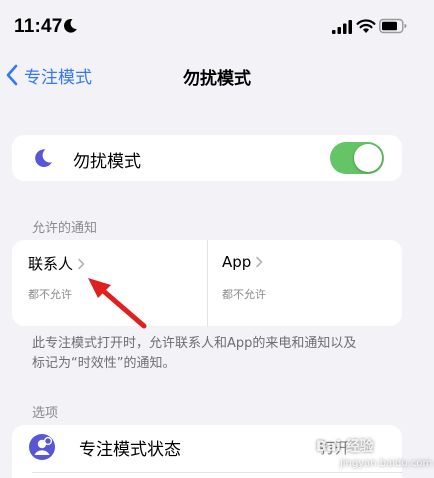  What do you see at coordinates (244, 294) in the screenshot?
I see `allow-apps-subtitle: 都不允许` at bounding box center [244, 294].